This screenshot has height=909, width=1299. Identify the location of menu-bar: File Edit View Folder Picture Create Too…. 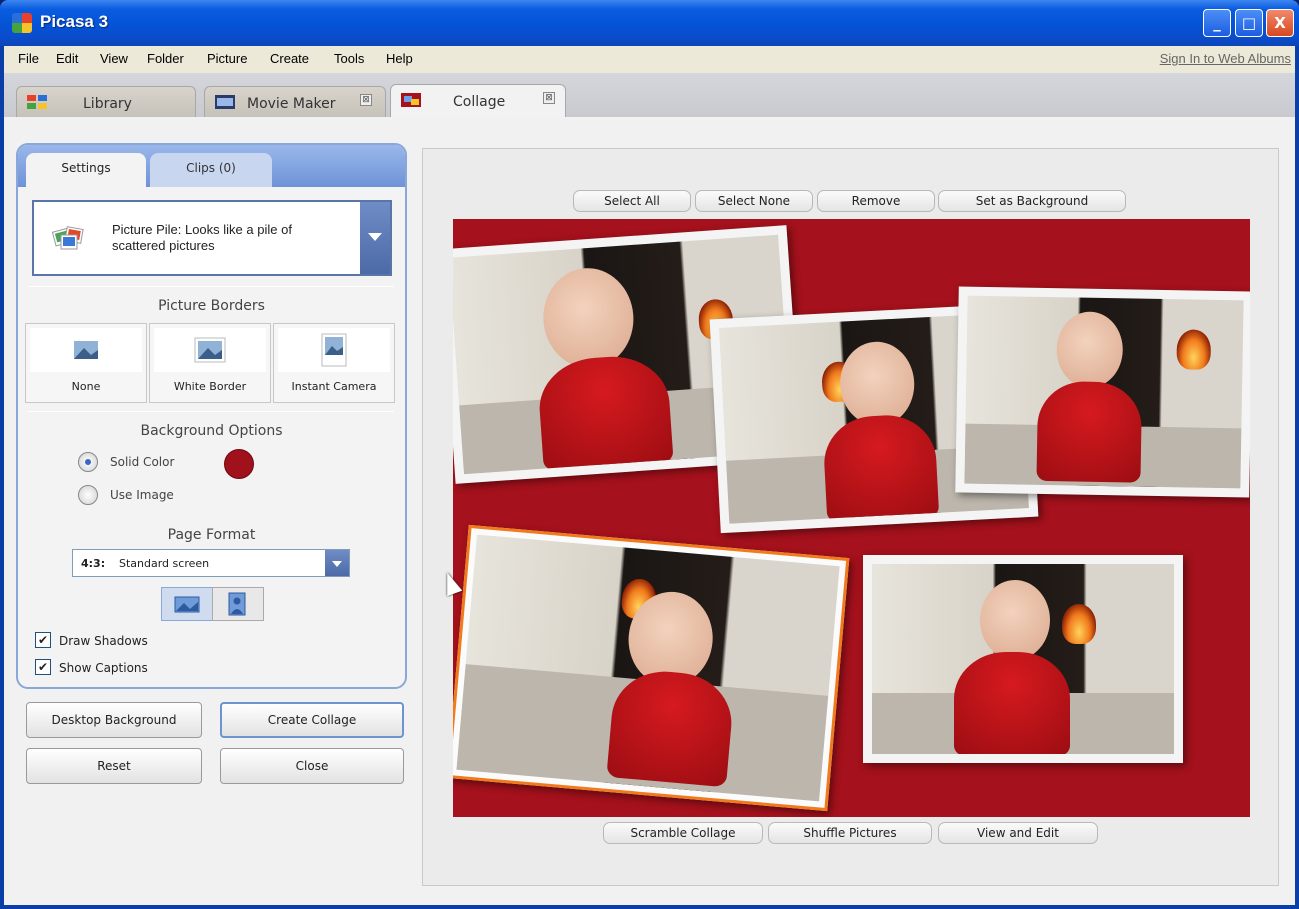
(649, 59).